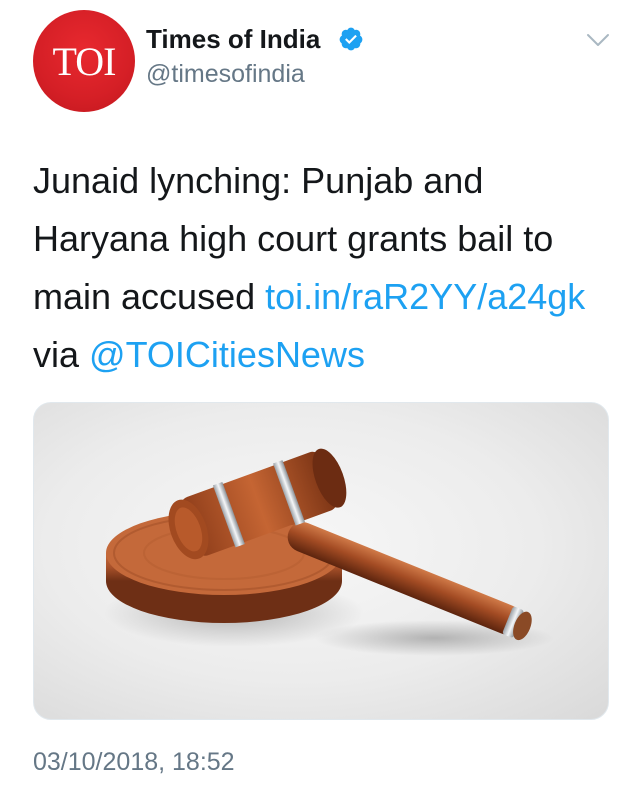  I want to click on author-name: Times of India, so click(233, 39).